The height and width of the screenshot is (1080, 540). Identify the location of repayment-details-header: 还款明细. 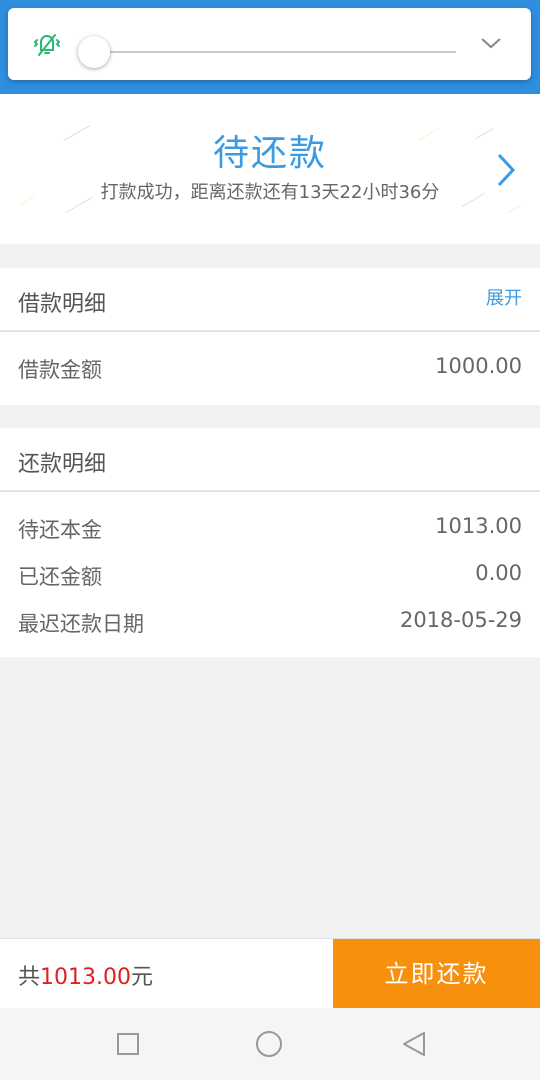
(270, 460).